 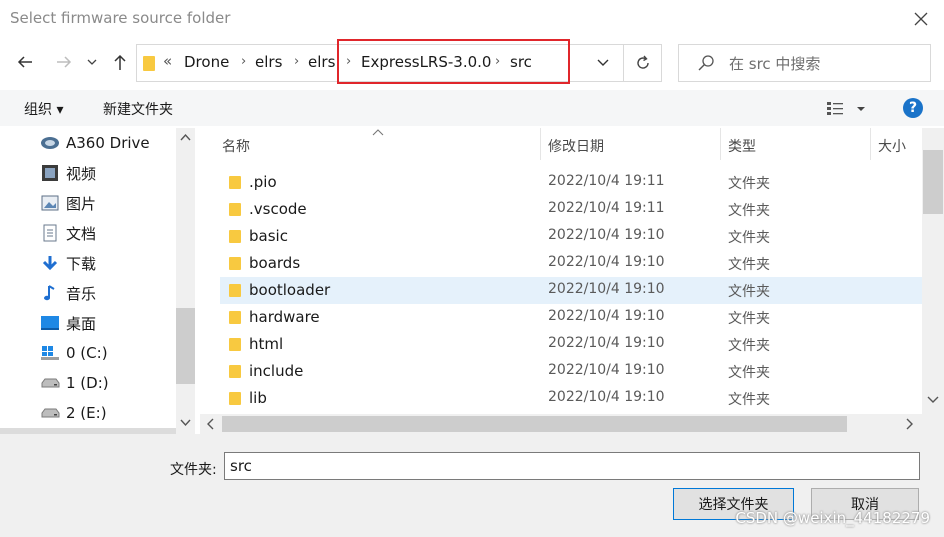 I want to click on nav-item-label: 1 (D:), so click(x=87, y=383).